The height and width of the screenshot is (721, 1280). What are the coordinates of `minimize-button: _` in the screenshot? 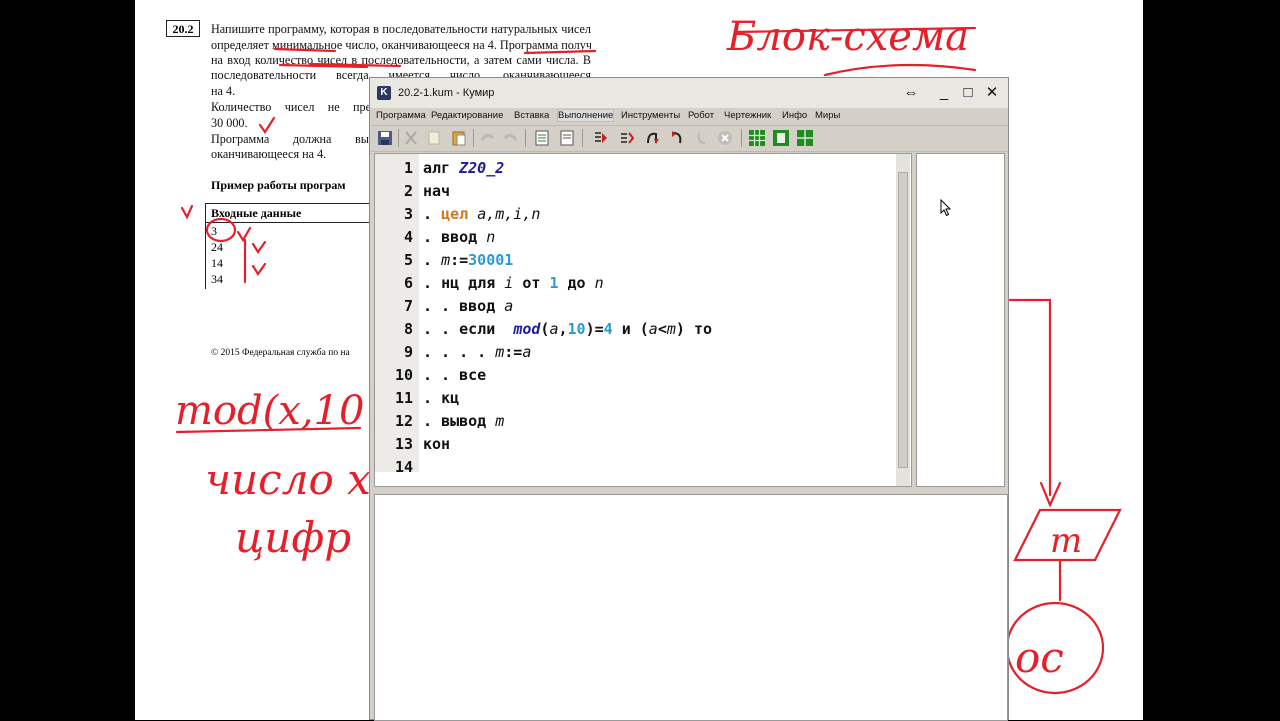 It's located at (944, 93).